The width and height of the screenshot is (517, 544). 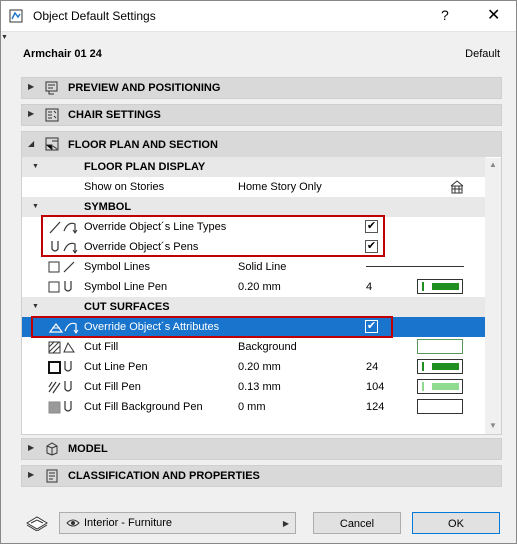 What do you see at coordinates (52, 144) in the screenshot?
I see `floor-plan-icon` at bounding box center [52, 144].